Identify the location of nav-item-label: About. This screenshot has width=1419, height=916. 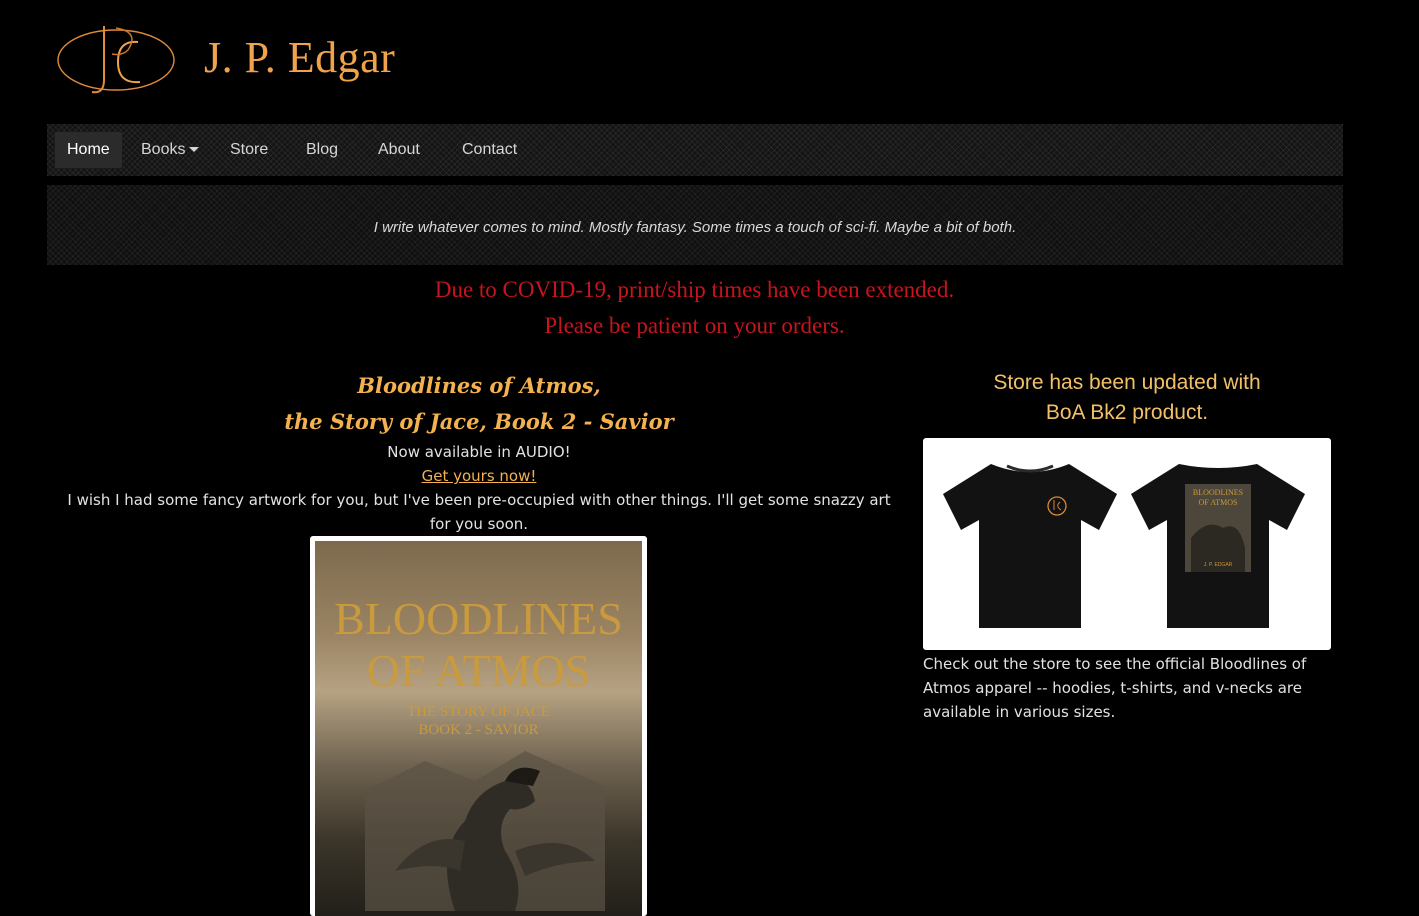
(399, 149).